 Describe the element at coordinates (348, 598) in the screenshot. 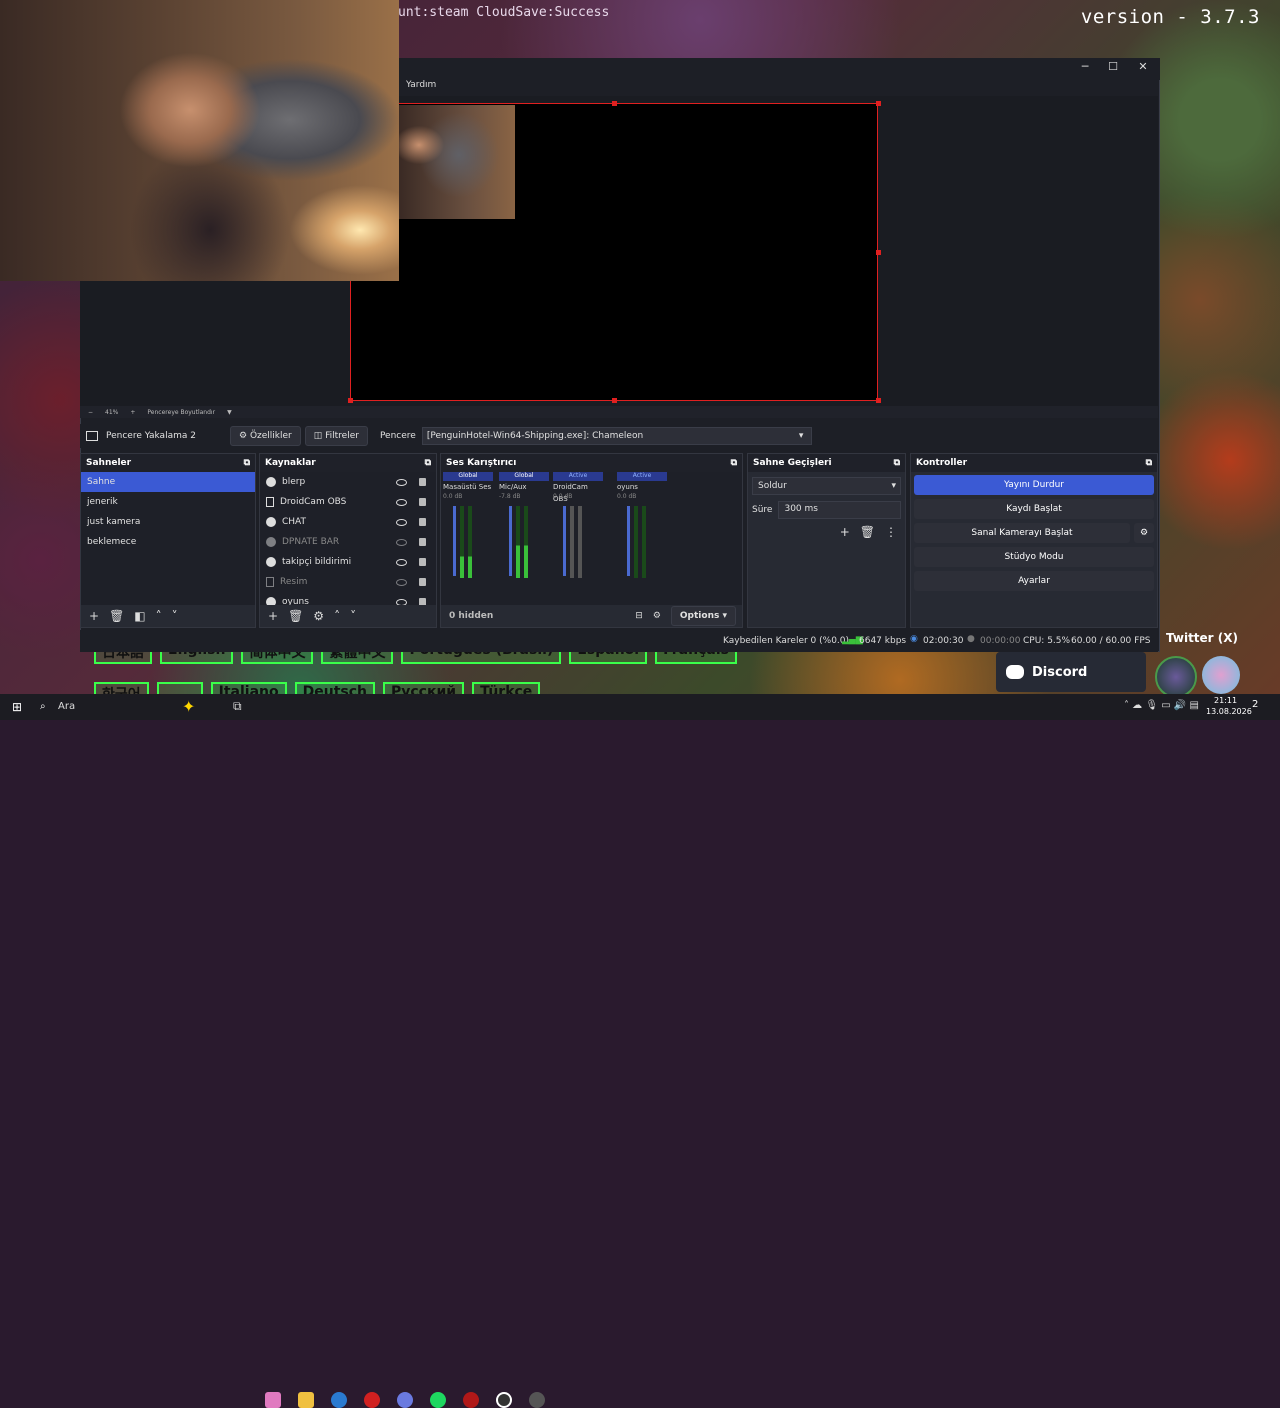

I see `source-item: oyuns` at that location.